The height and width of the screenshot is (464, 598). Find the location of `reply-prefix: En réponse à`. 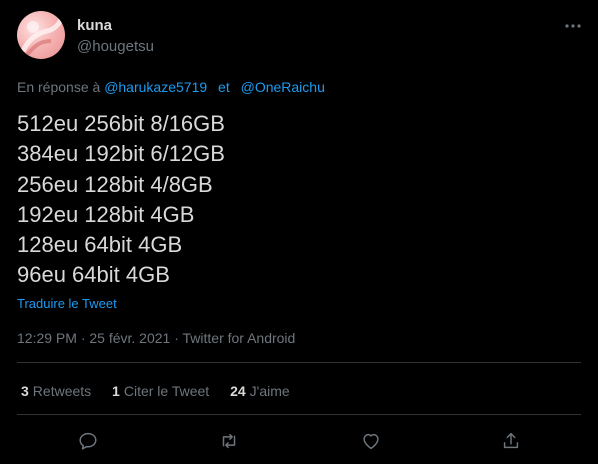

reply-prefix: En réponse à is located at coordinates (59, 87).